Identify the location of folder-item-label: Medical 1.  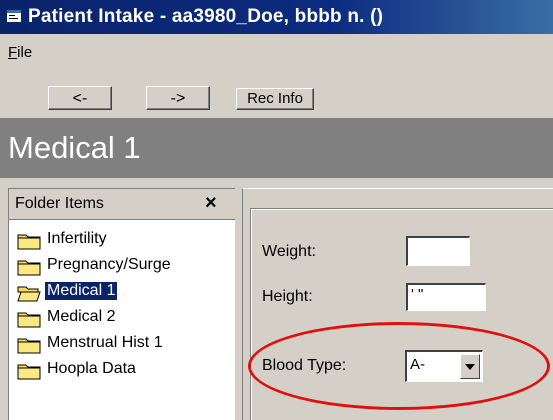
(81, 291).